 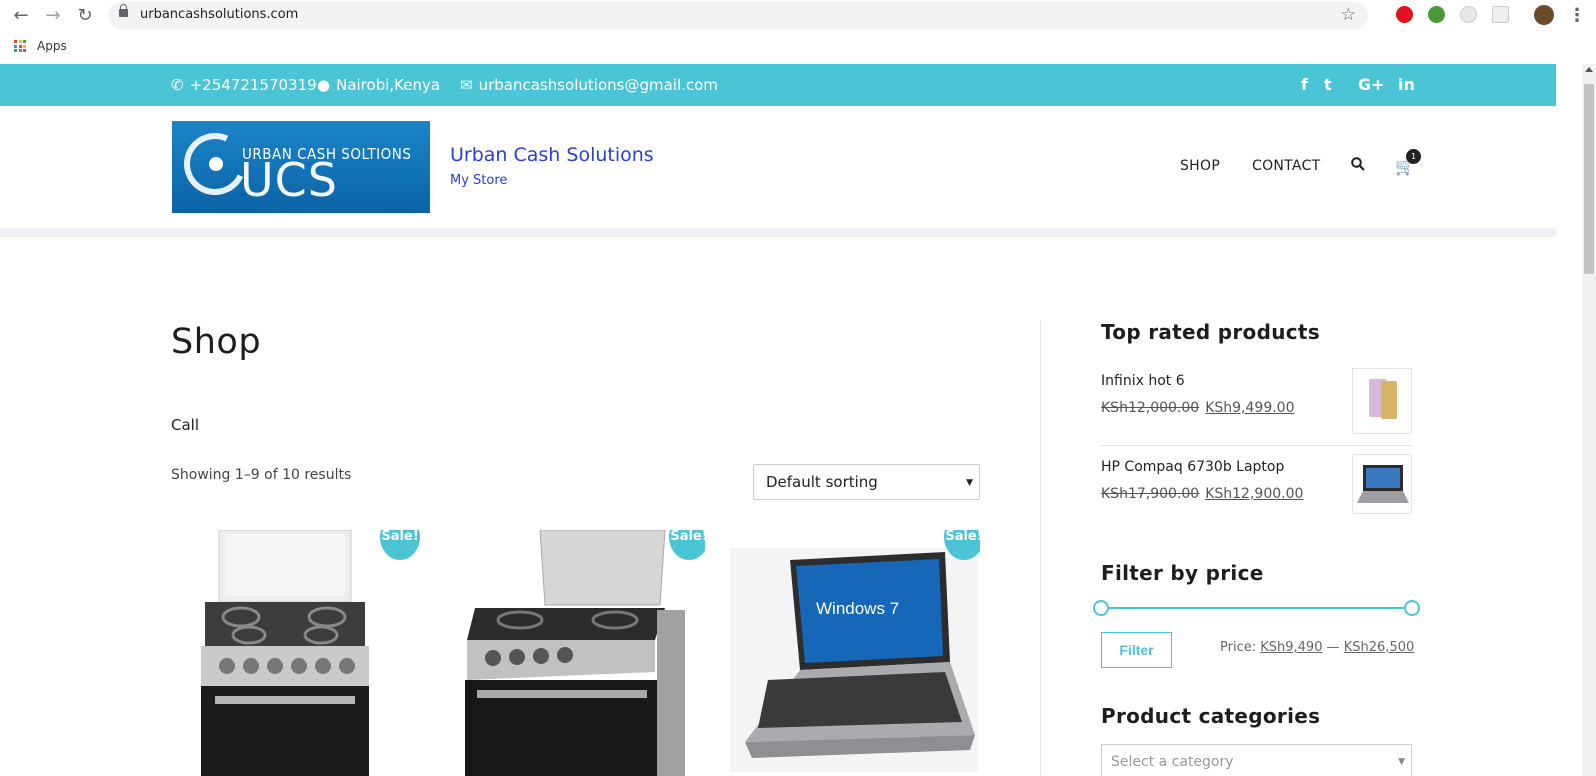 What do you see at coordinates (285, 653) in the screenshot?
I see `gas-cooker-image` at bounding box center [285, 653].